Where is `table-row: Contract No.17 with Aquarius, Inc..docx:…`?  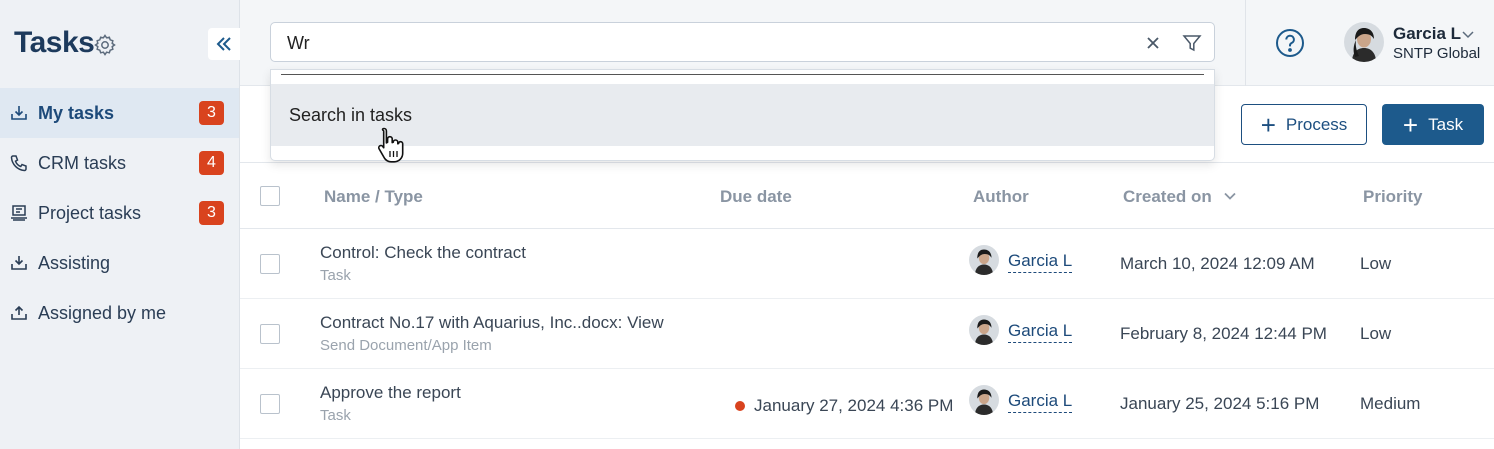 table-row: Contract No.17 with Aquarius, Inc..docx:… is located at coordinates (867, 334).